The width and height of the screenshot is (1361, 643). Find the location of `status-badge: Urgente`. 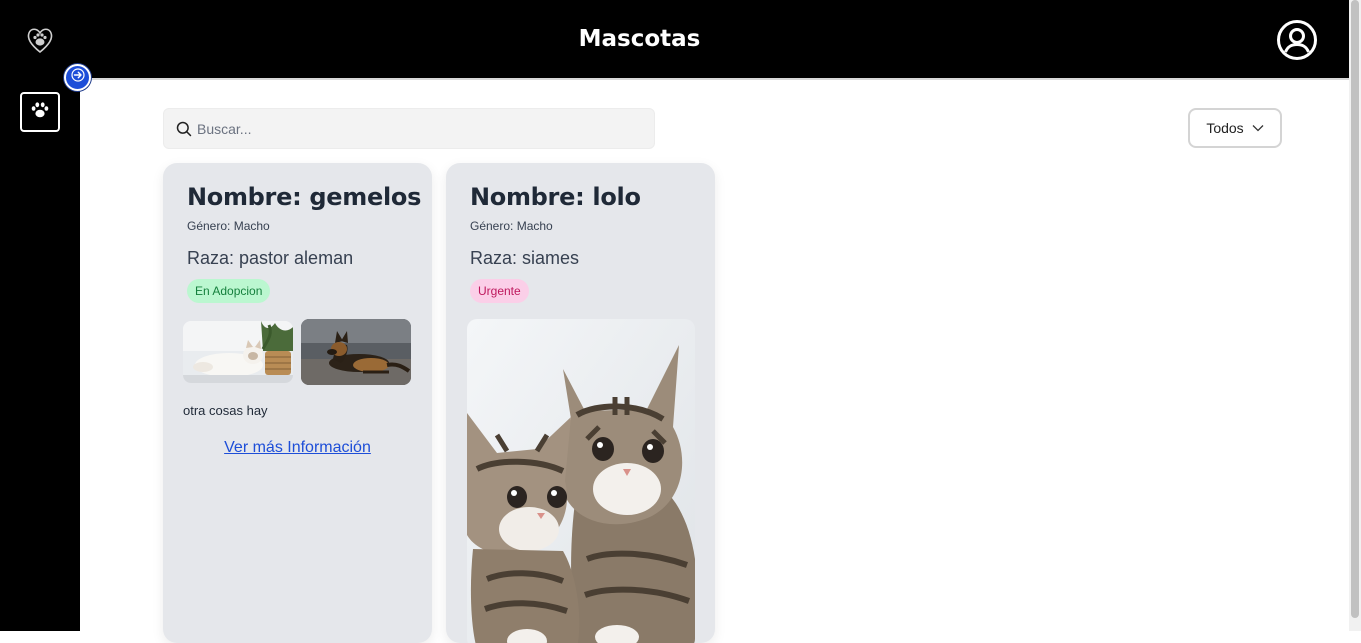

status-badge: Urgente is located at coordinates (499, 291).